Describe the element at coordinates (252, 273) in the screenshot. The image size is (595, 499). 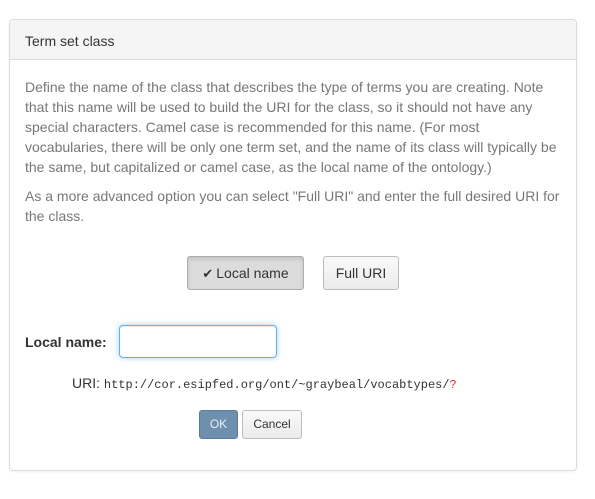
I see `local-name-toggle-label: Local name` at that location.